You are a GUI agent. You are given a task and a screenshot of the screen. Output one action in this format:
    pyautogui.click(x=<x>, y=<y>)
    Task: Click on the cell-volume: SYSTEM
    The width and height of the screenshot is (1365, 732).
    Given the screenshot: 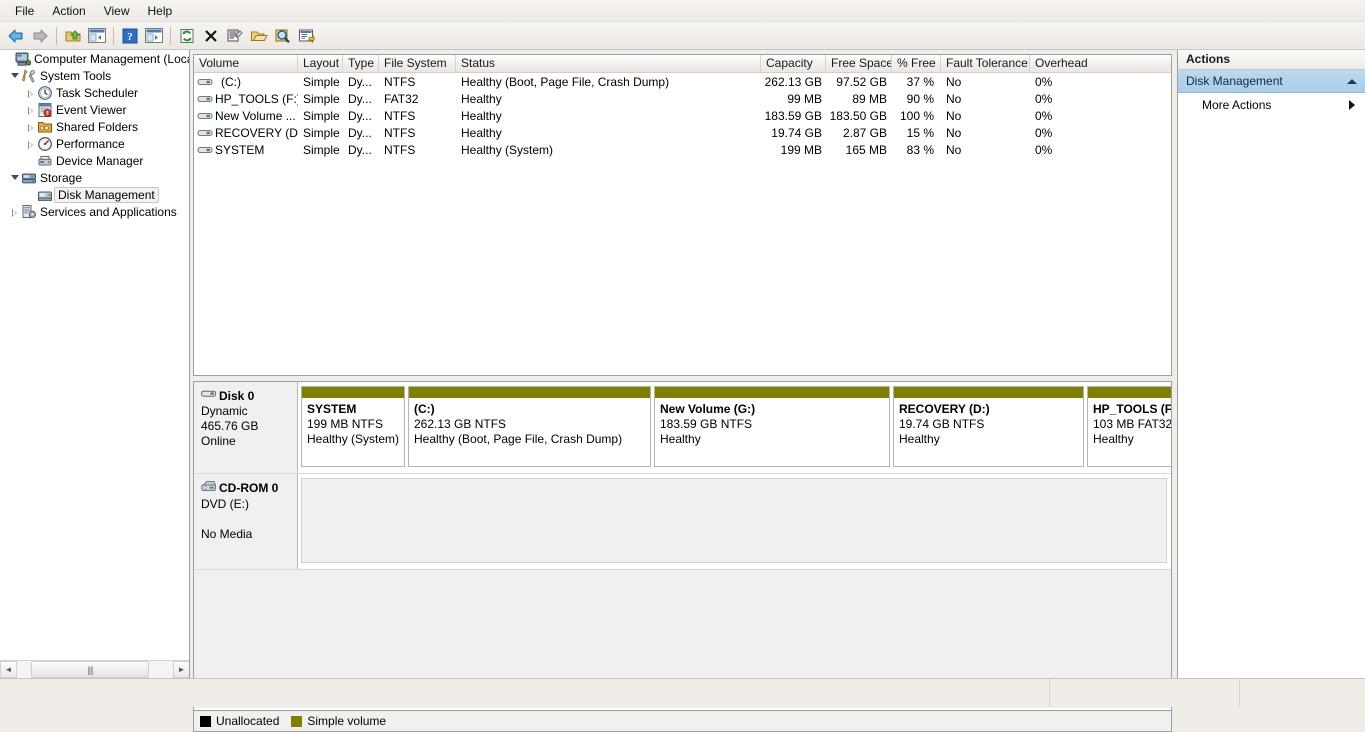 What is the action you would take?
    pyautogui.click(x=240, y=149)
    